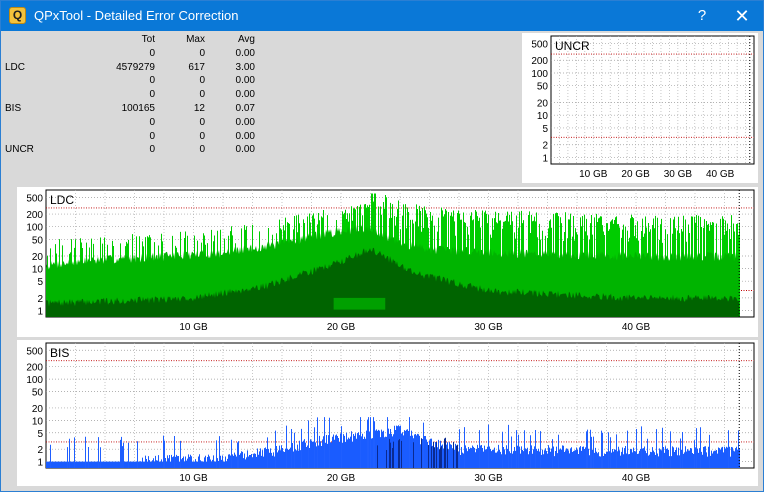  I want to click on window-title: QPxTool - Detailed Error Correction, so click(136, 15).